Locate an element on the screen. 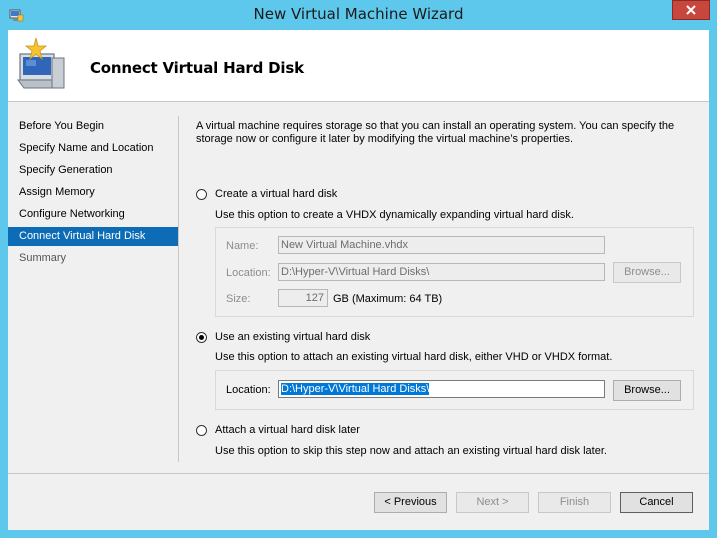 The height and width of the screenshot is (538, 717). create-vhd-label: Create a virtual hard disk is located at coordinates (276, 194).